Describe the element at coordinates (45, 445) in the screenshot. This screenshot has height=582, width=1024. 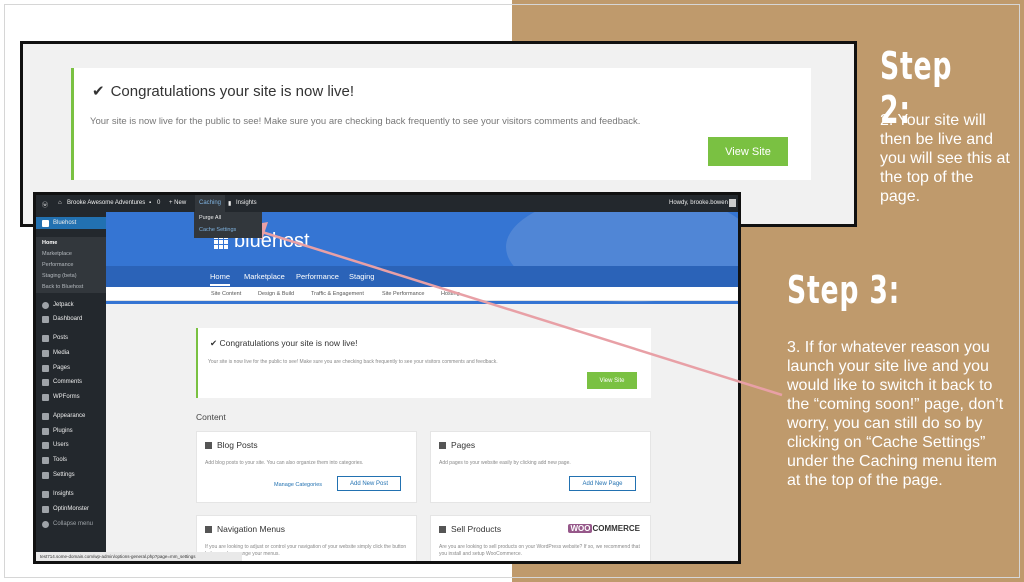
I see `users-icon` at that location.